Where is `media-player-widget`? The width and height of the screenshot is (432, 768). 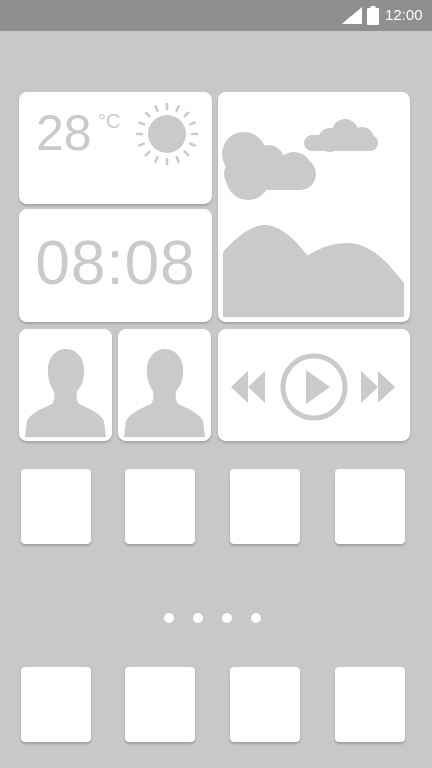 media-player-widget is located at coordinates (314, 385).